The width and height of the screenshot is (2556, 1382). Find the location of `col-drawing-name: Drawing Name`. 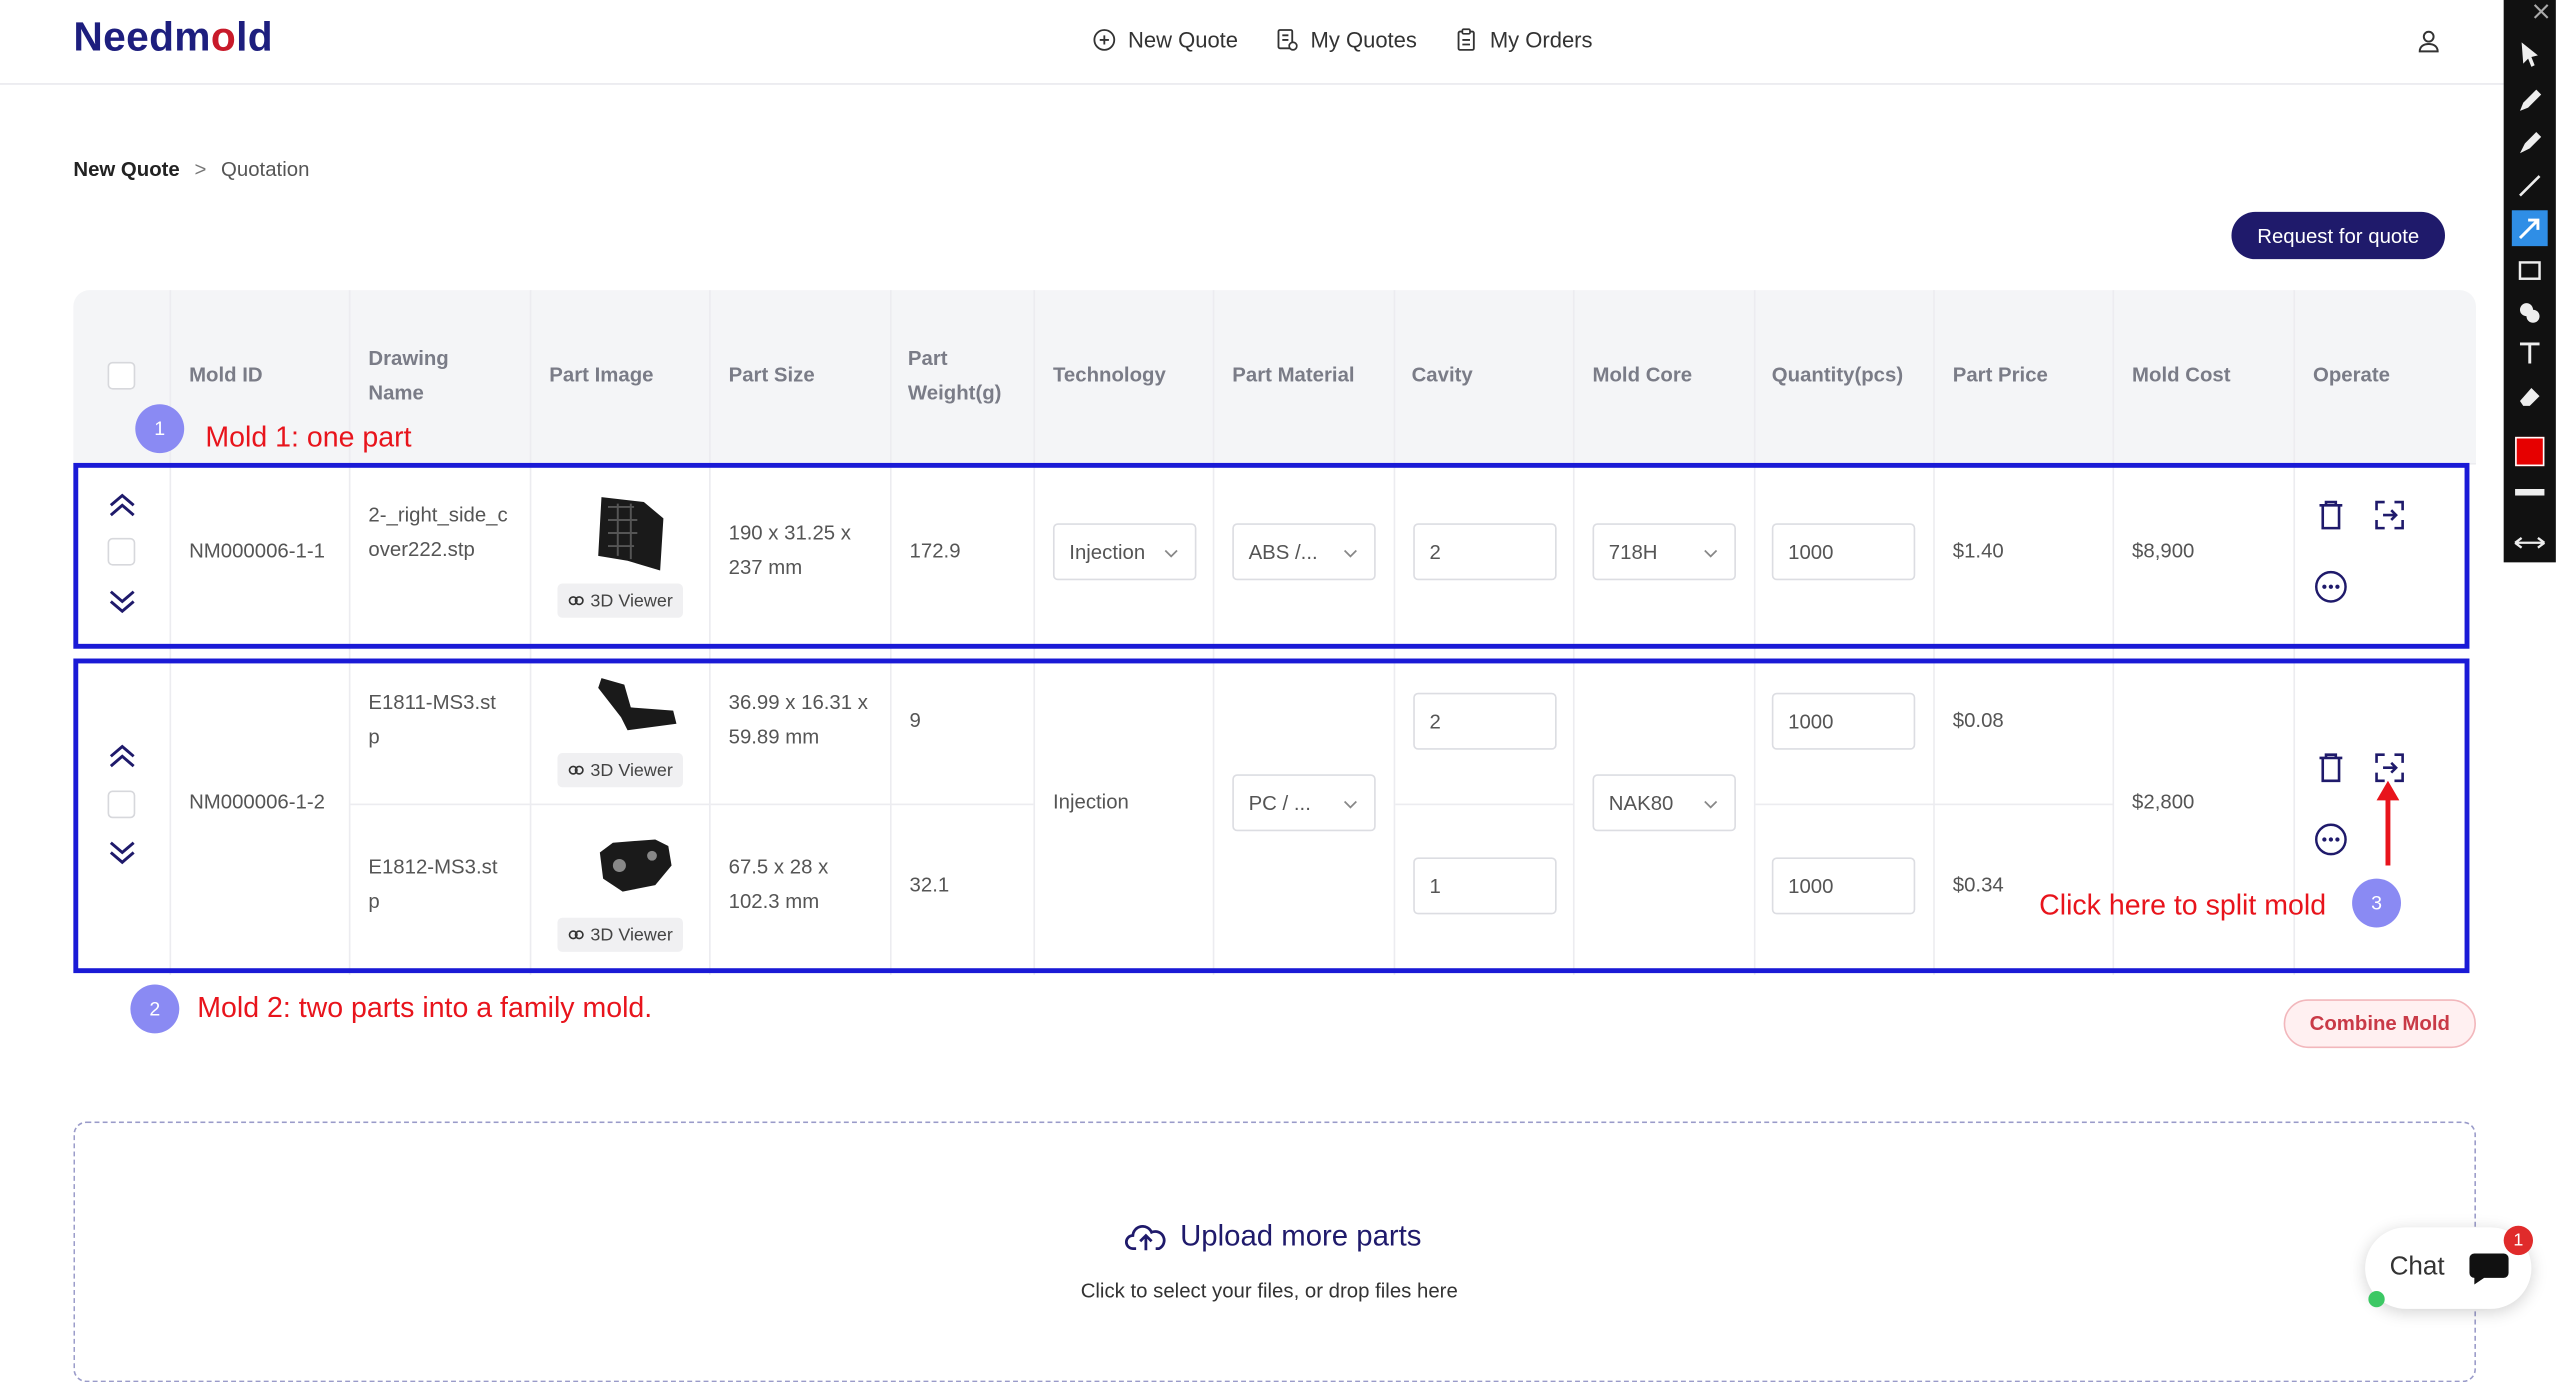

col-drawing-name: Drawing Name is located at coordinates (408, 376).